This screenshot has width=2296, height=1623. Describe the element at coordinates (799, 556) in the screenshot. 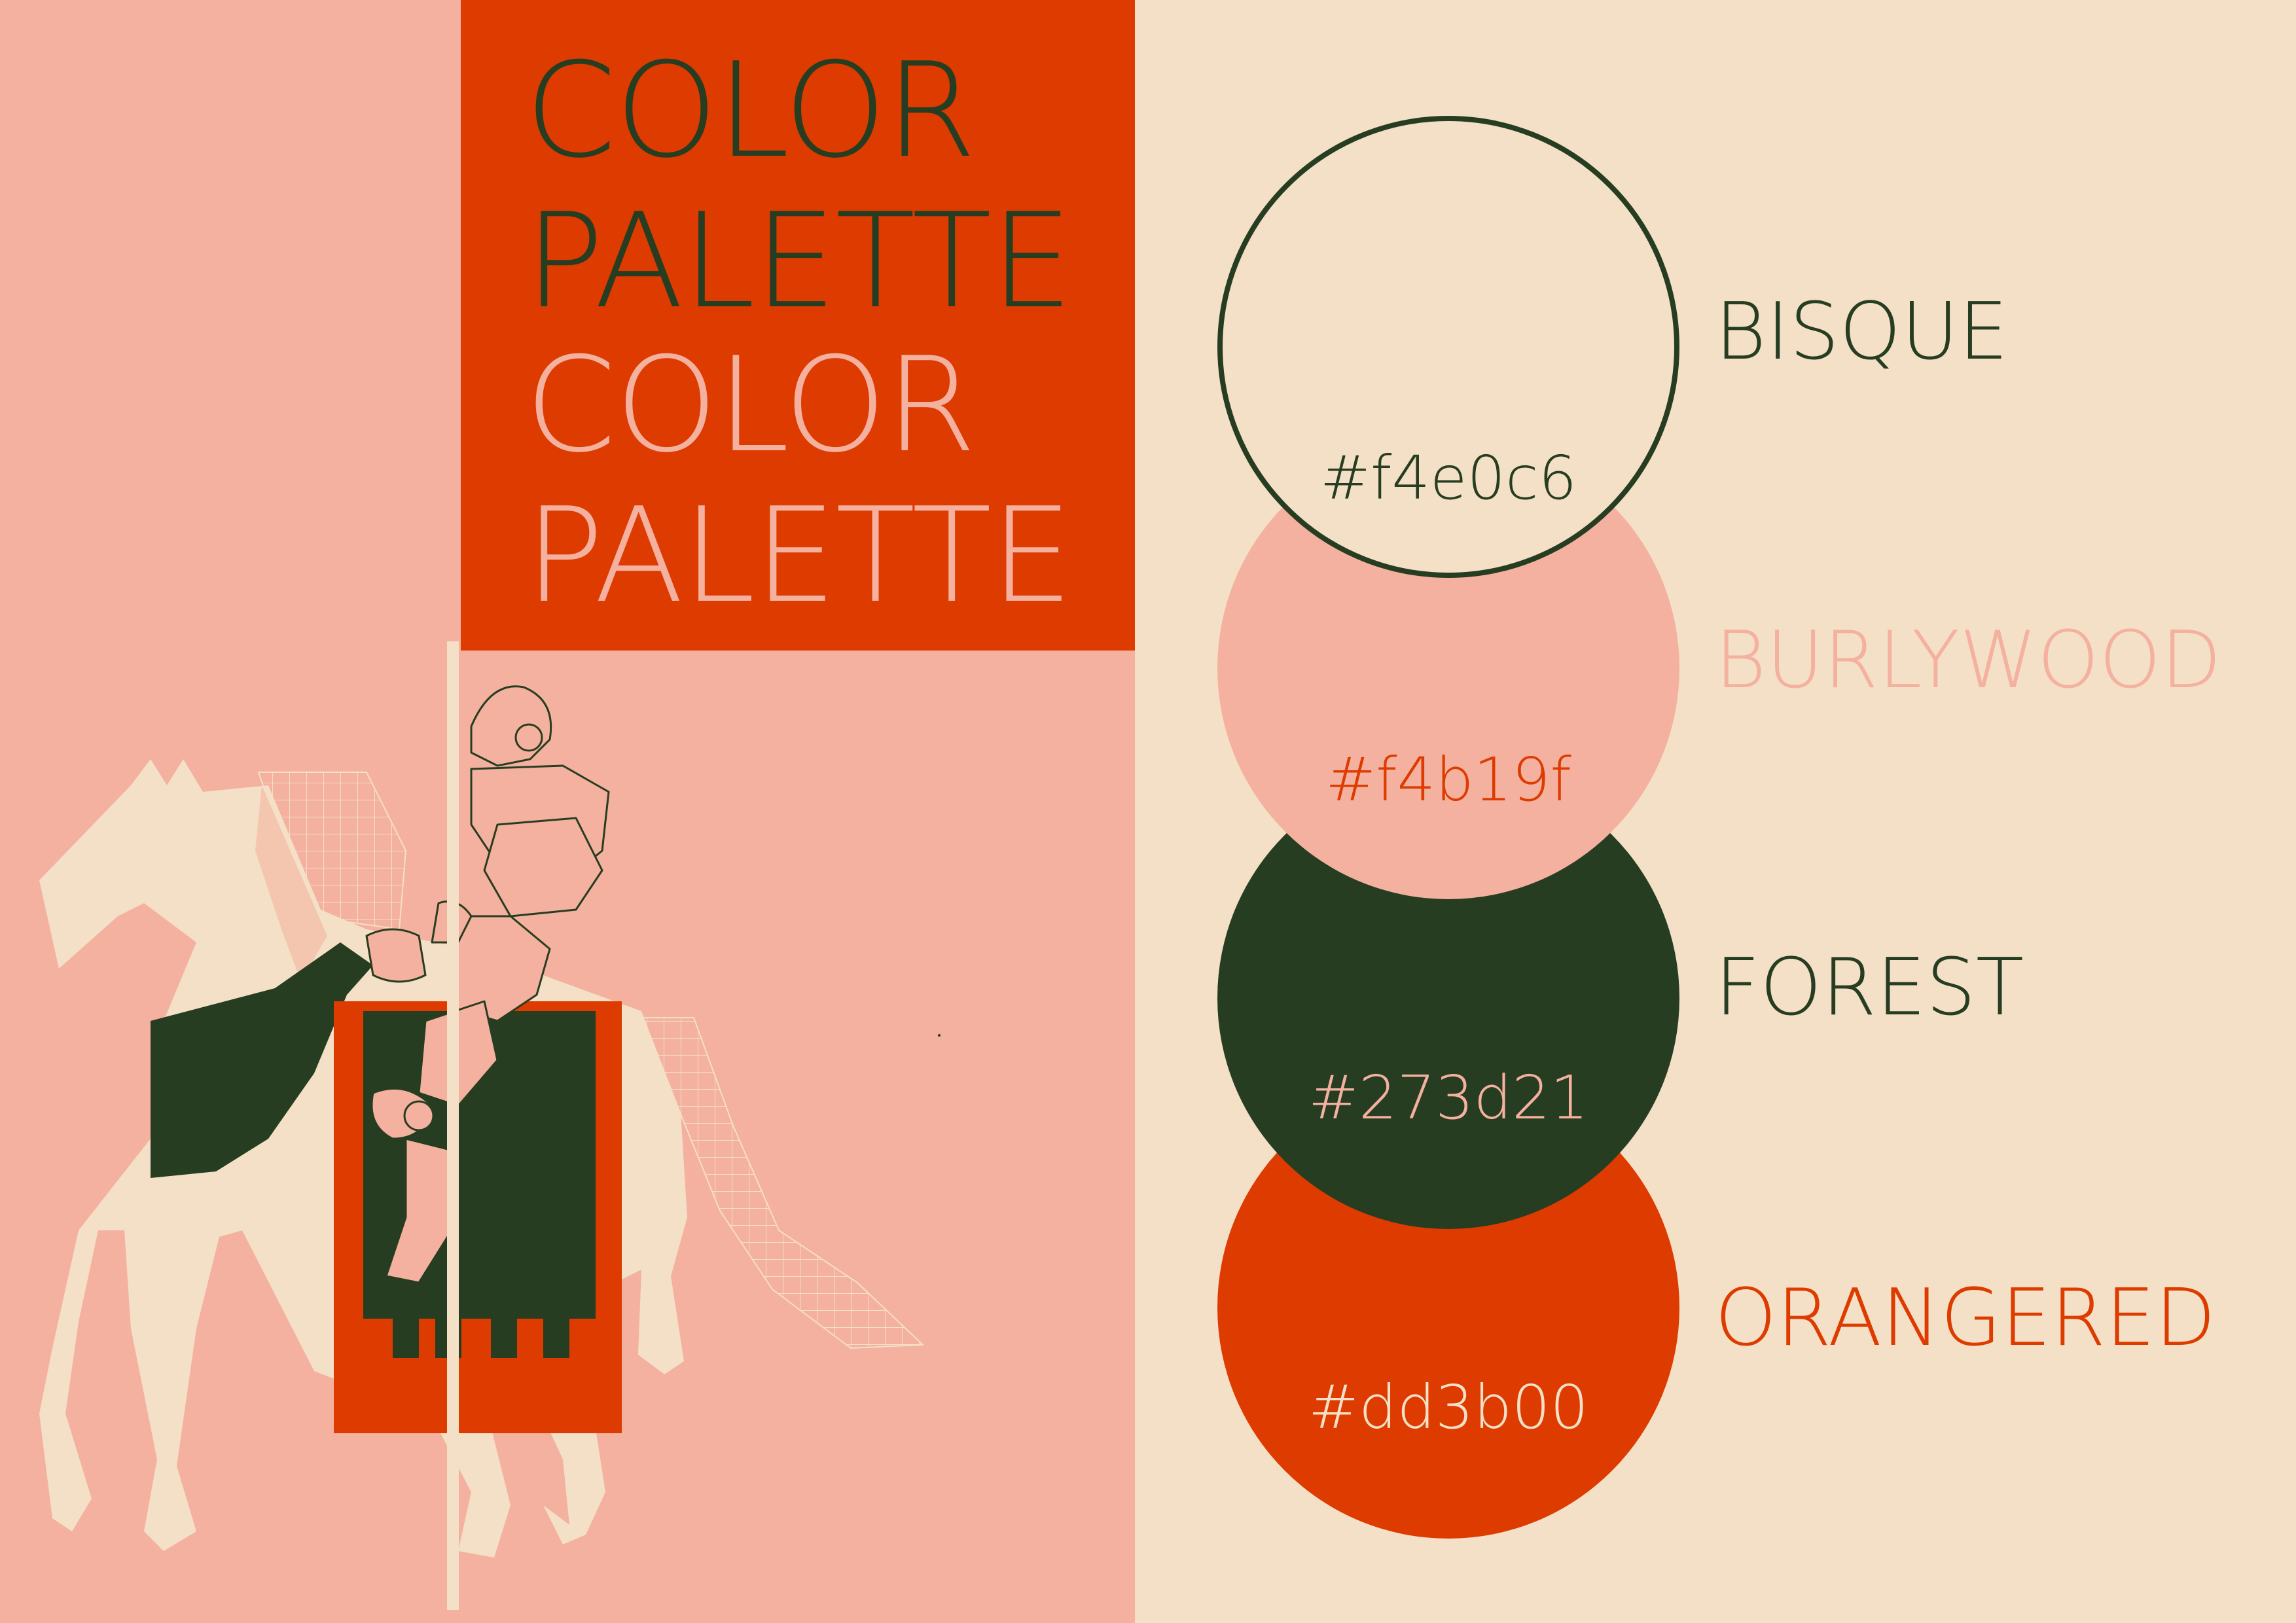

I see `title-line-4: PALETTE` at that location.